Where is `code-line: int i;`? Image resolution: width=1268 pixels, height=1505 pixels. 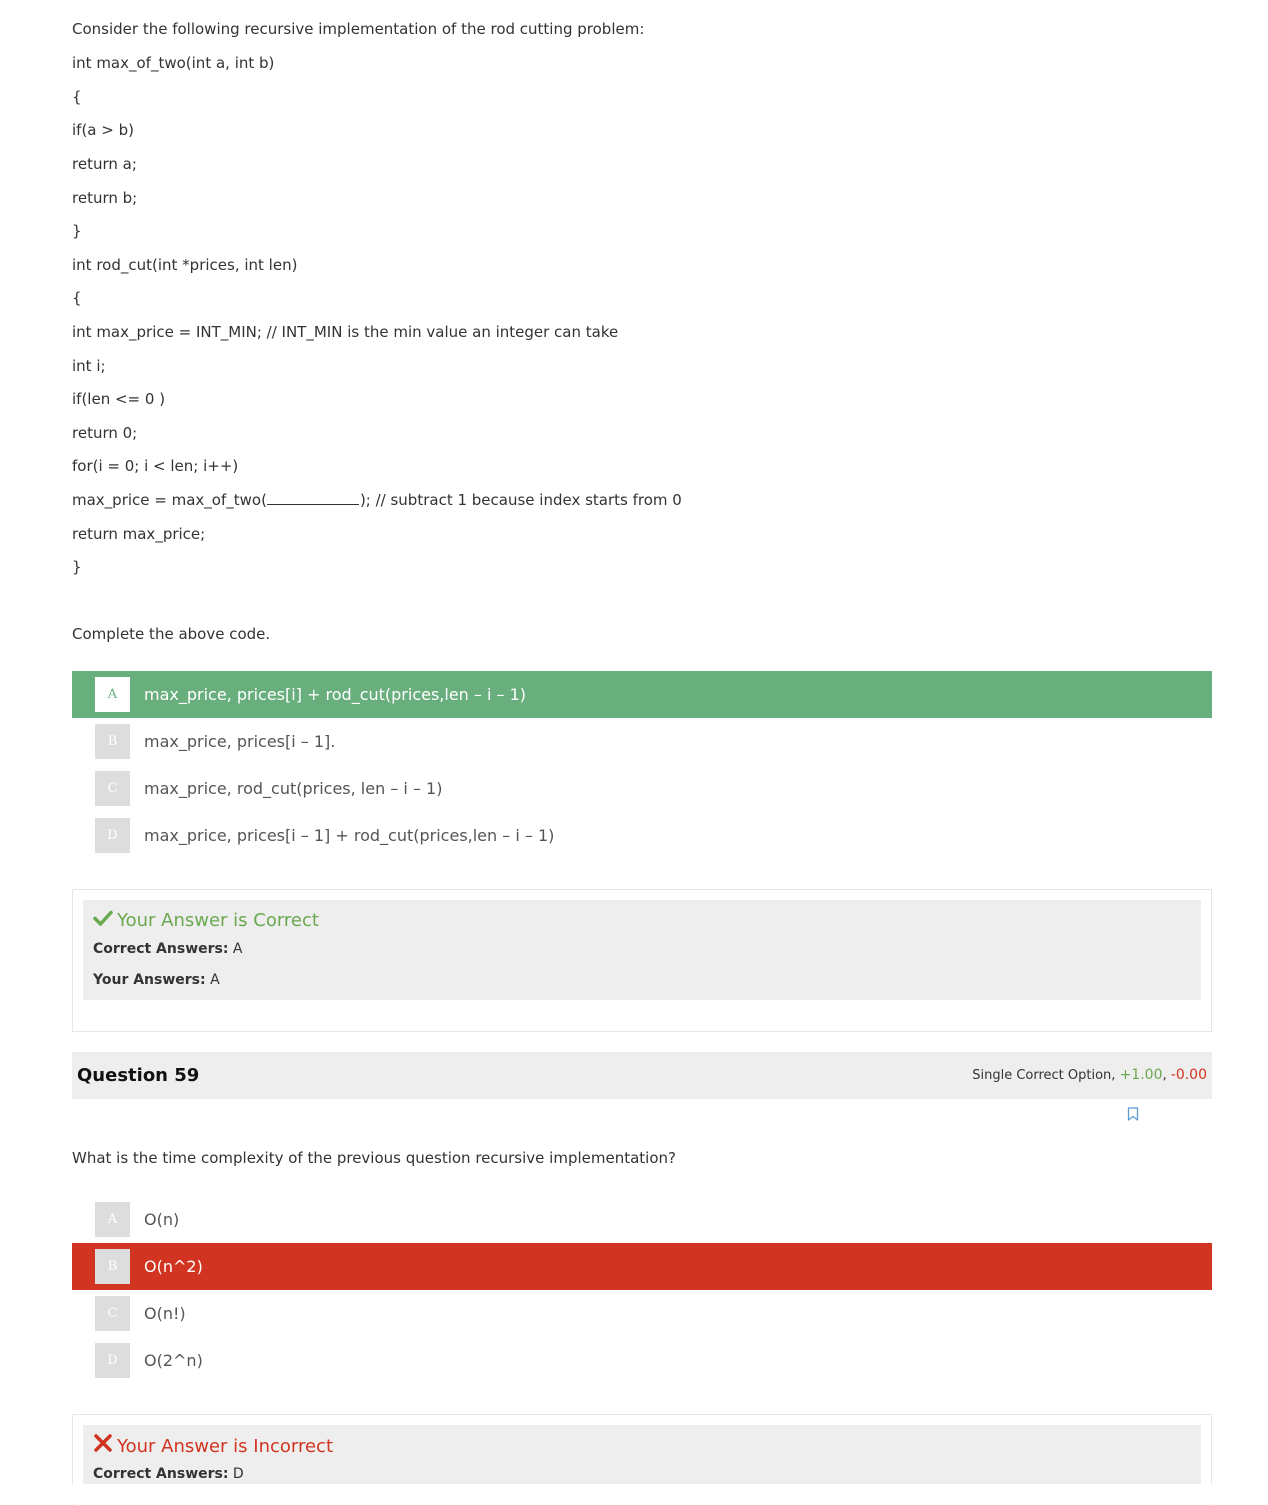
code-line: int i; is located at coordinates (89, 366).